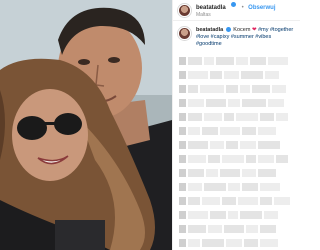  Describe the element at coordinates (236, 15) in the screenshot. I see `post-location: Maltas` at that location.